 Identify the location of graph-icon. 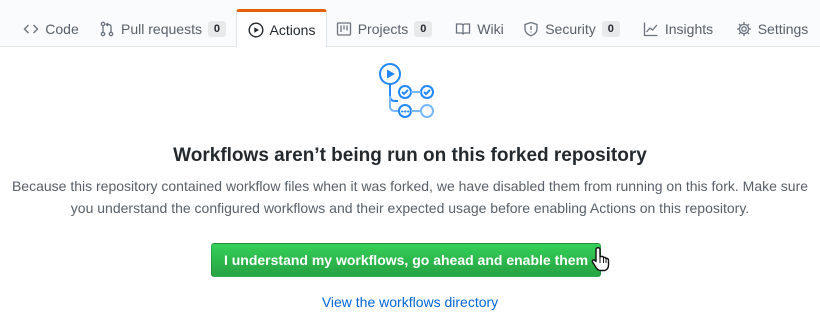
(651, 29).